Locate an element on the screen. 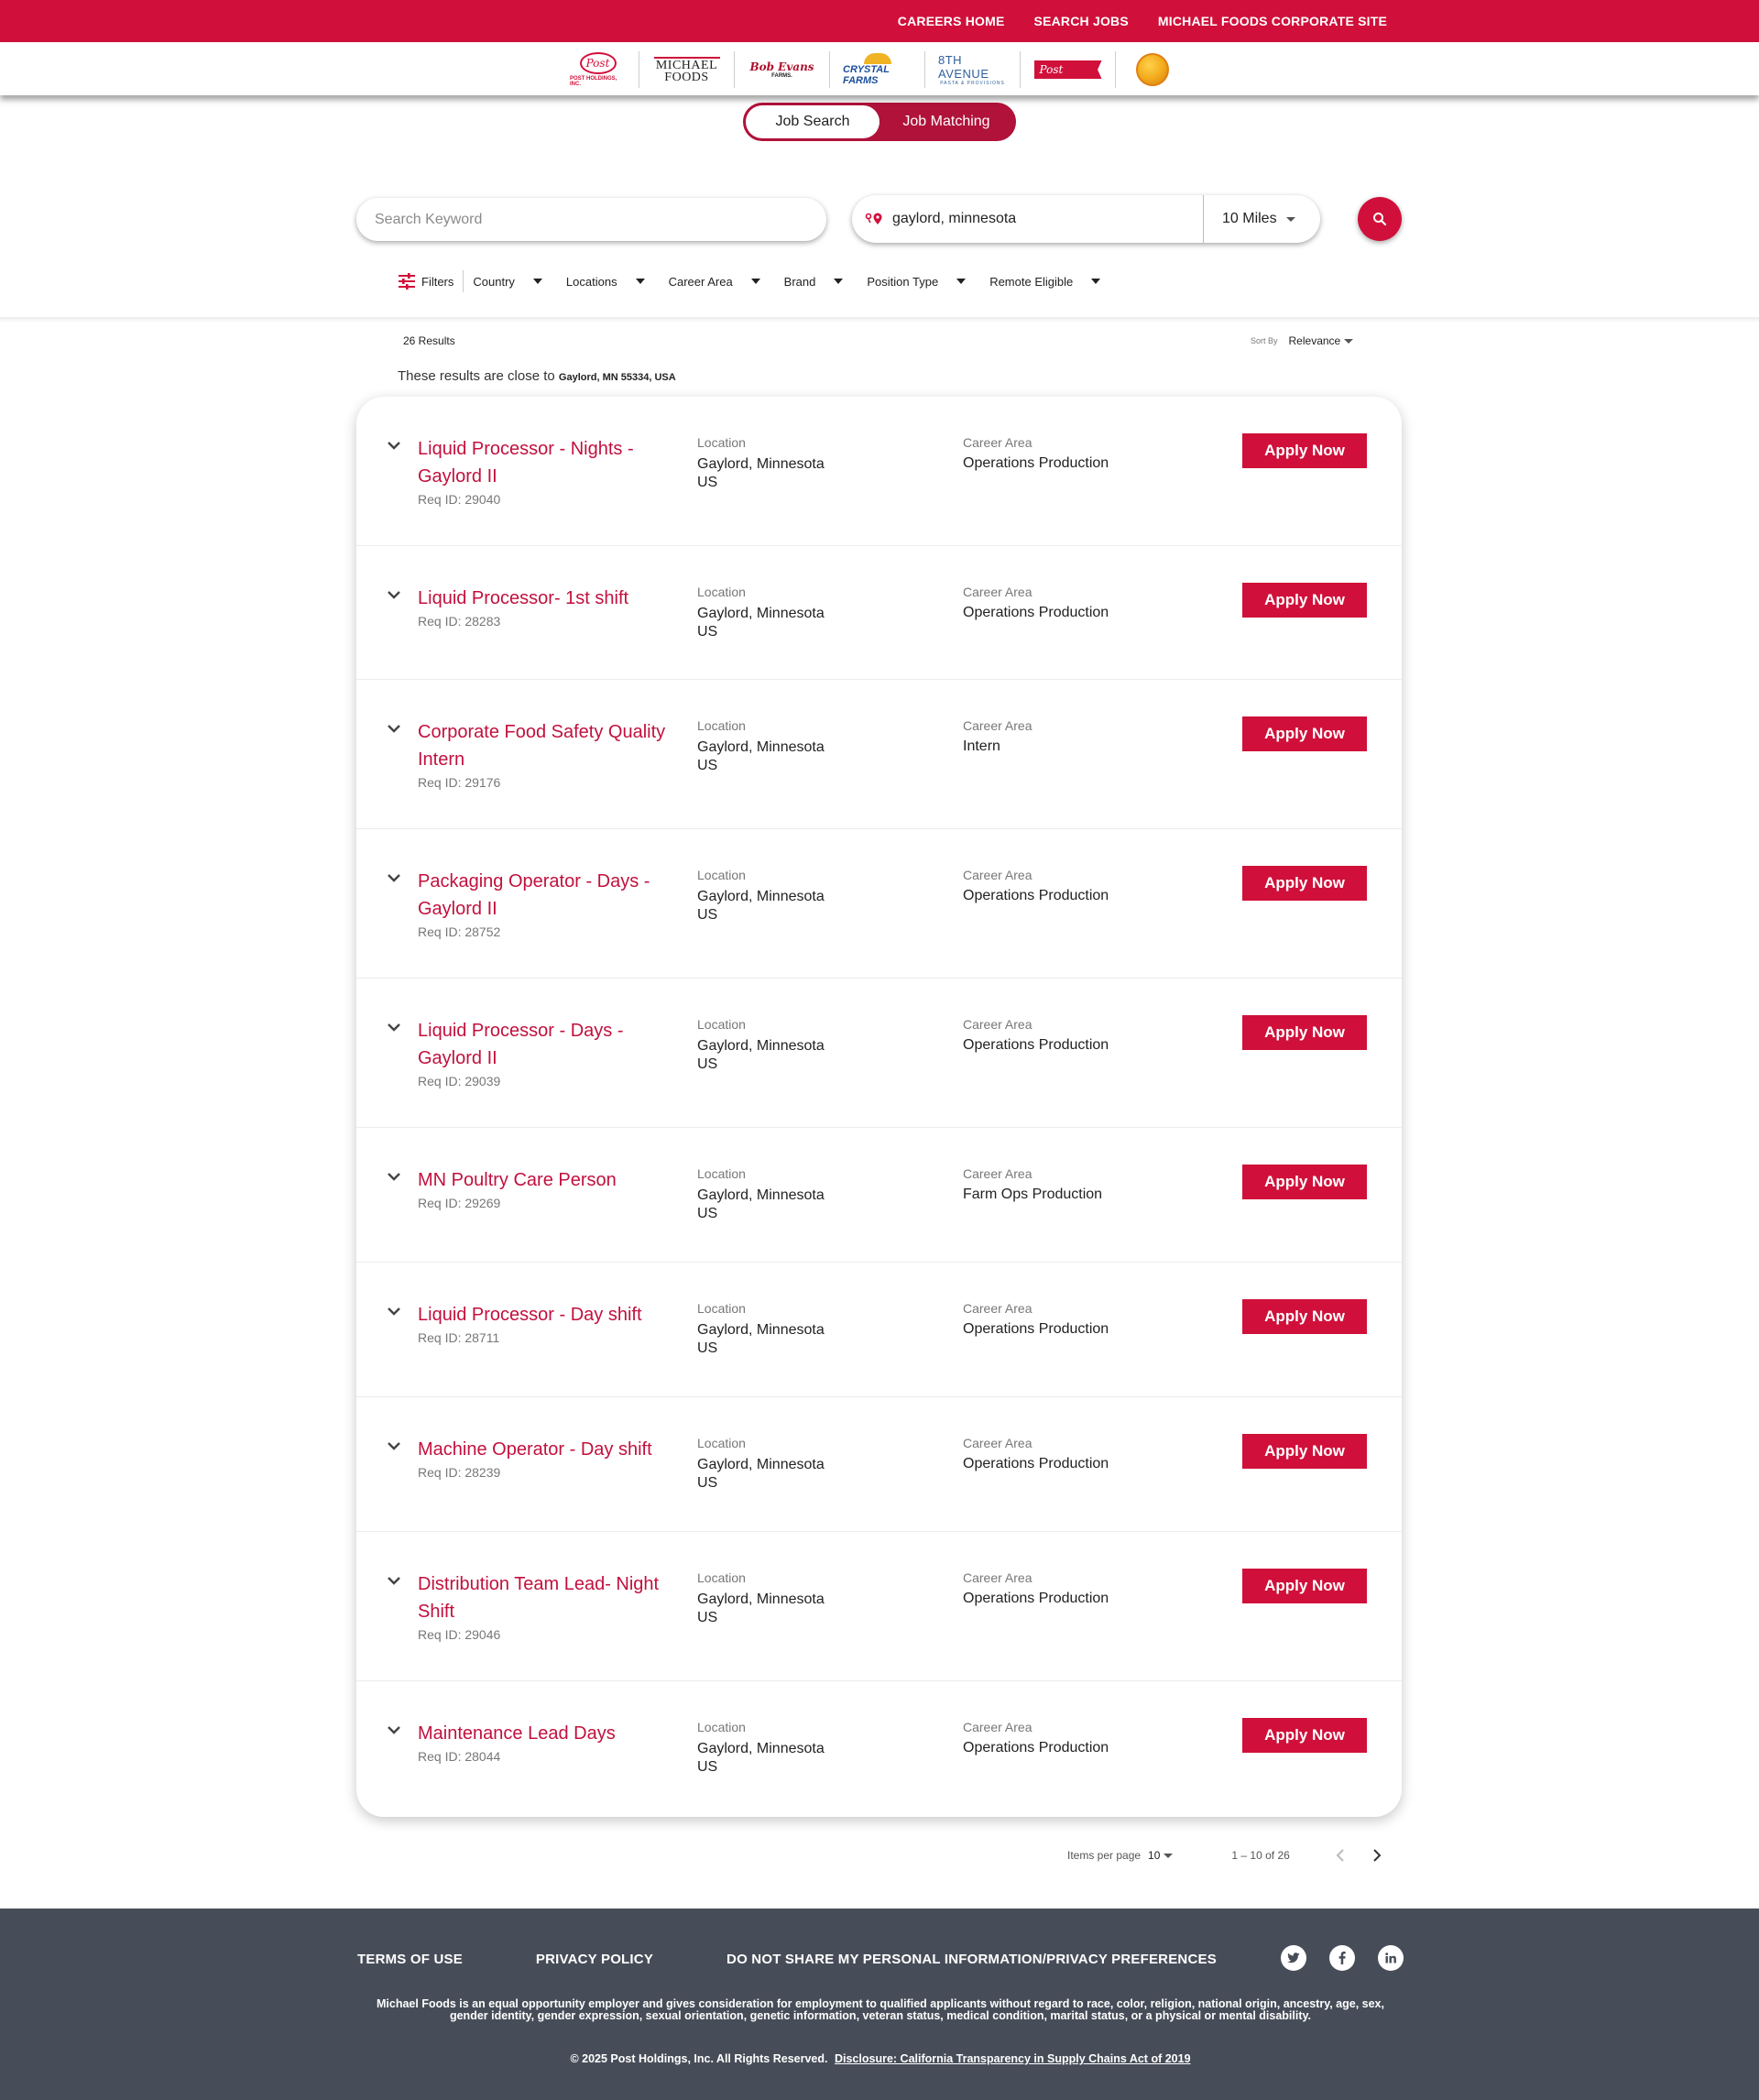  filter-locations: Locations is located at coordinates (605, 282).